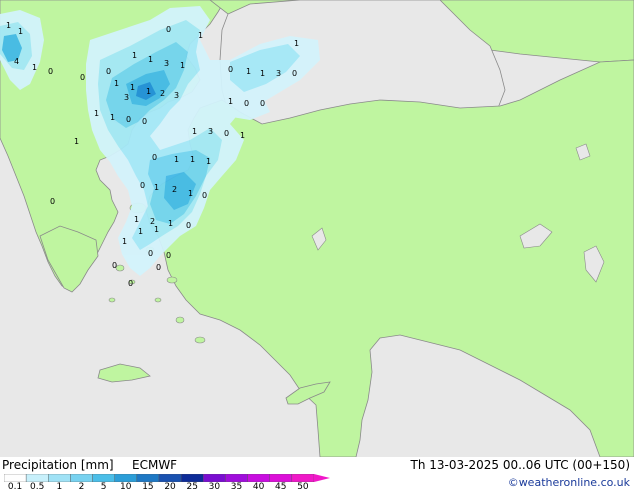 The image size is (634, 492). What do you see at coordinates (126, 487) in the screenshot?
I see `colorbar-tick-label: 10` at bounding box center [126, 487].